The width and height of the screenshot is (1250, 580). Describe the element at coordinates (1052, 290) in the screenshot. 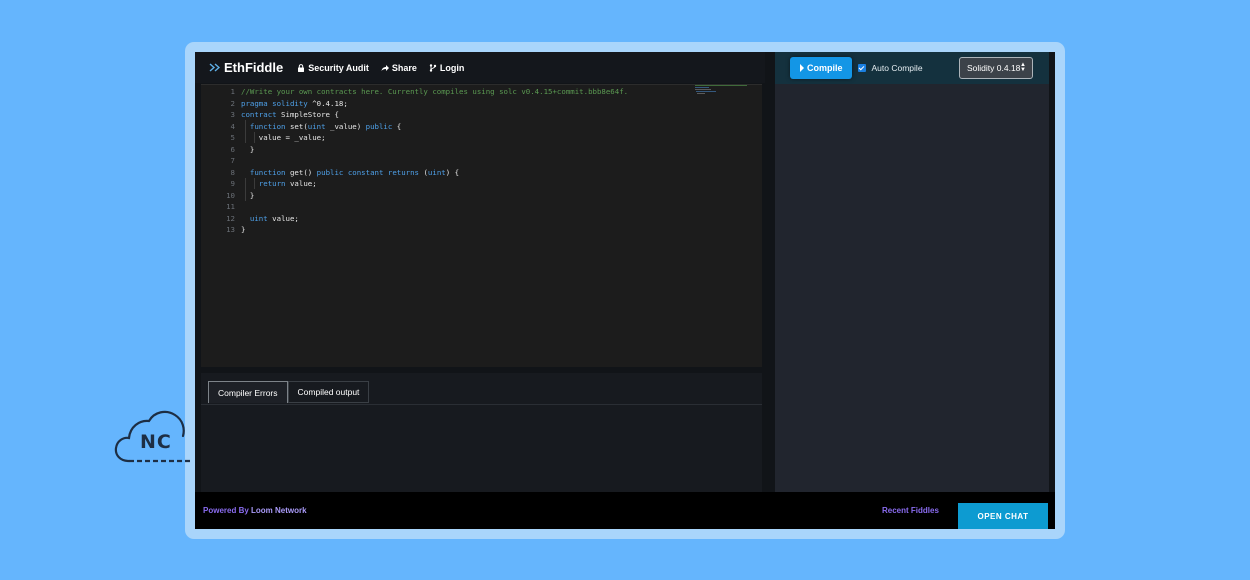

I see `right-edge` at that location.